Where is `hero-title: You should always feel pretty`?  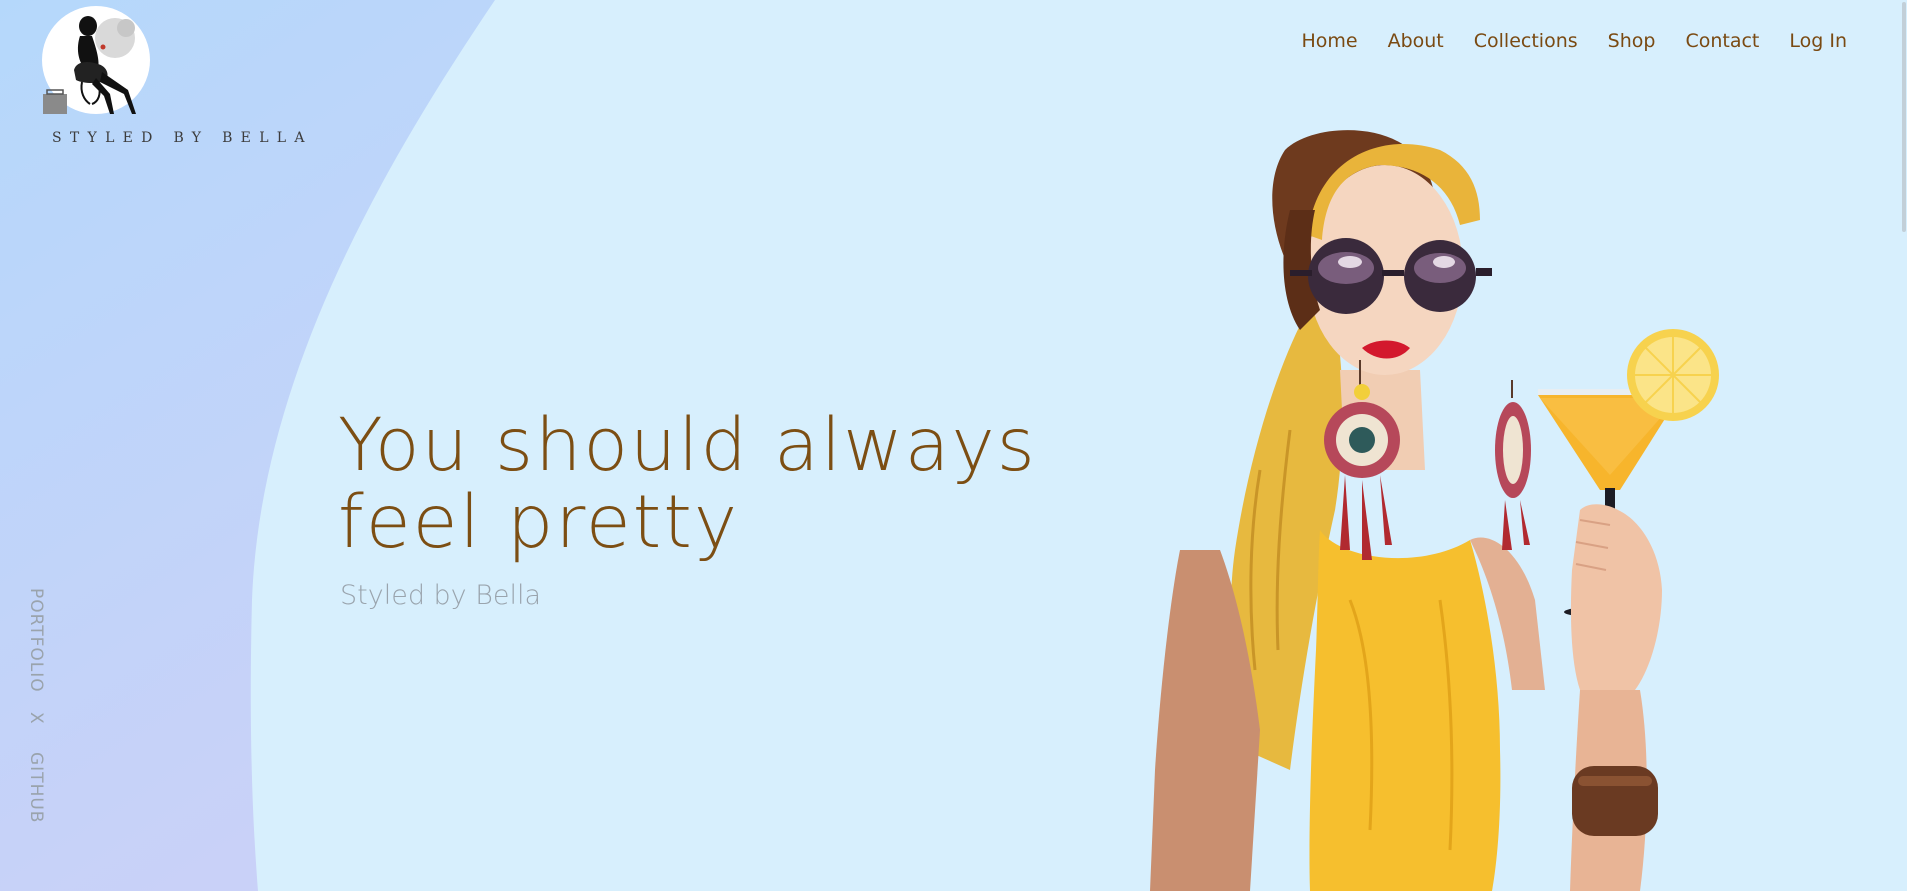
hero-title: You should always feel pretty is located at coordinates (698, 484).